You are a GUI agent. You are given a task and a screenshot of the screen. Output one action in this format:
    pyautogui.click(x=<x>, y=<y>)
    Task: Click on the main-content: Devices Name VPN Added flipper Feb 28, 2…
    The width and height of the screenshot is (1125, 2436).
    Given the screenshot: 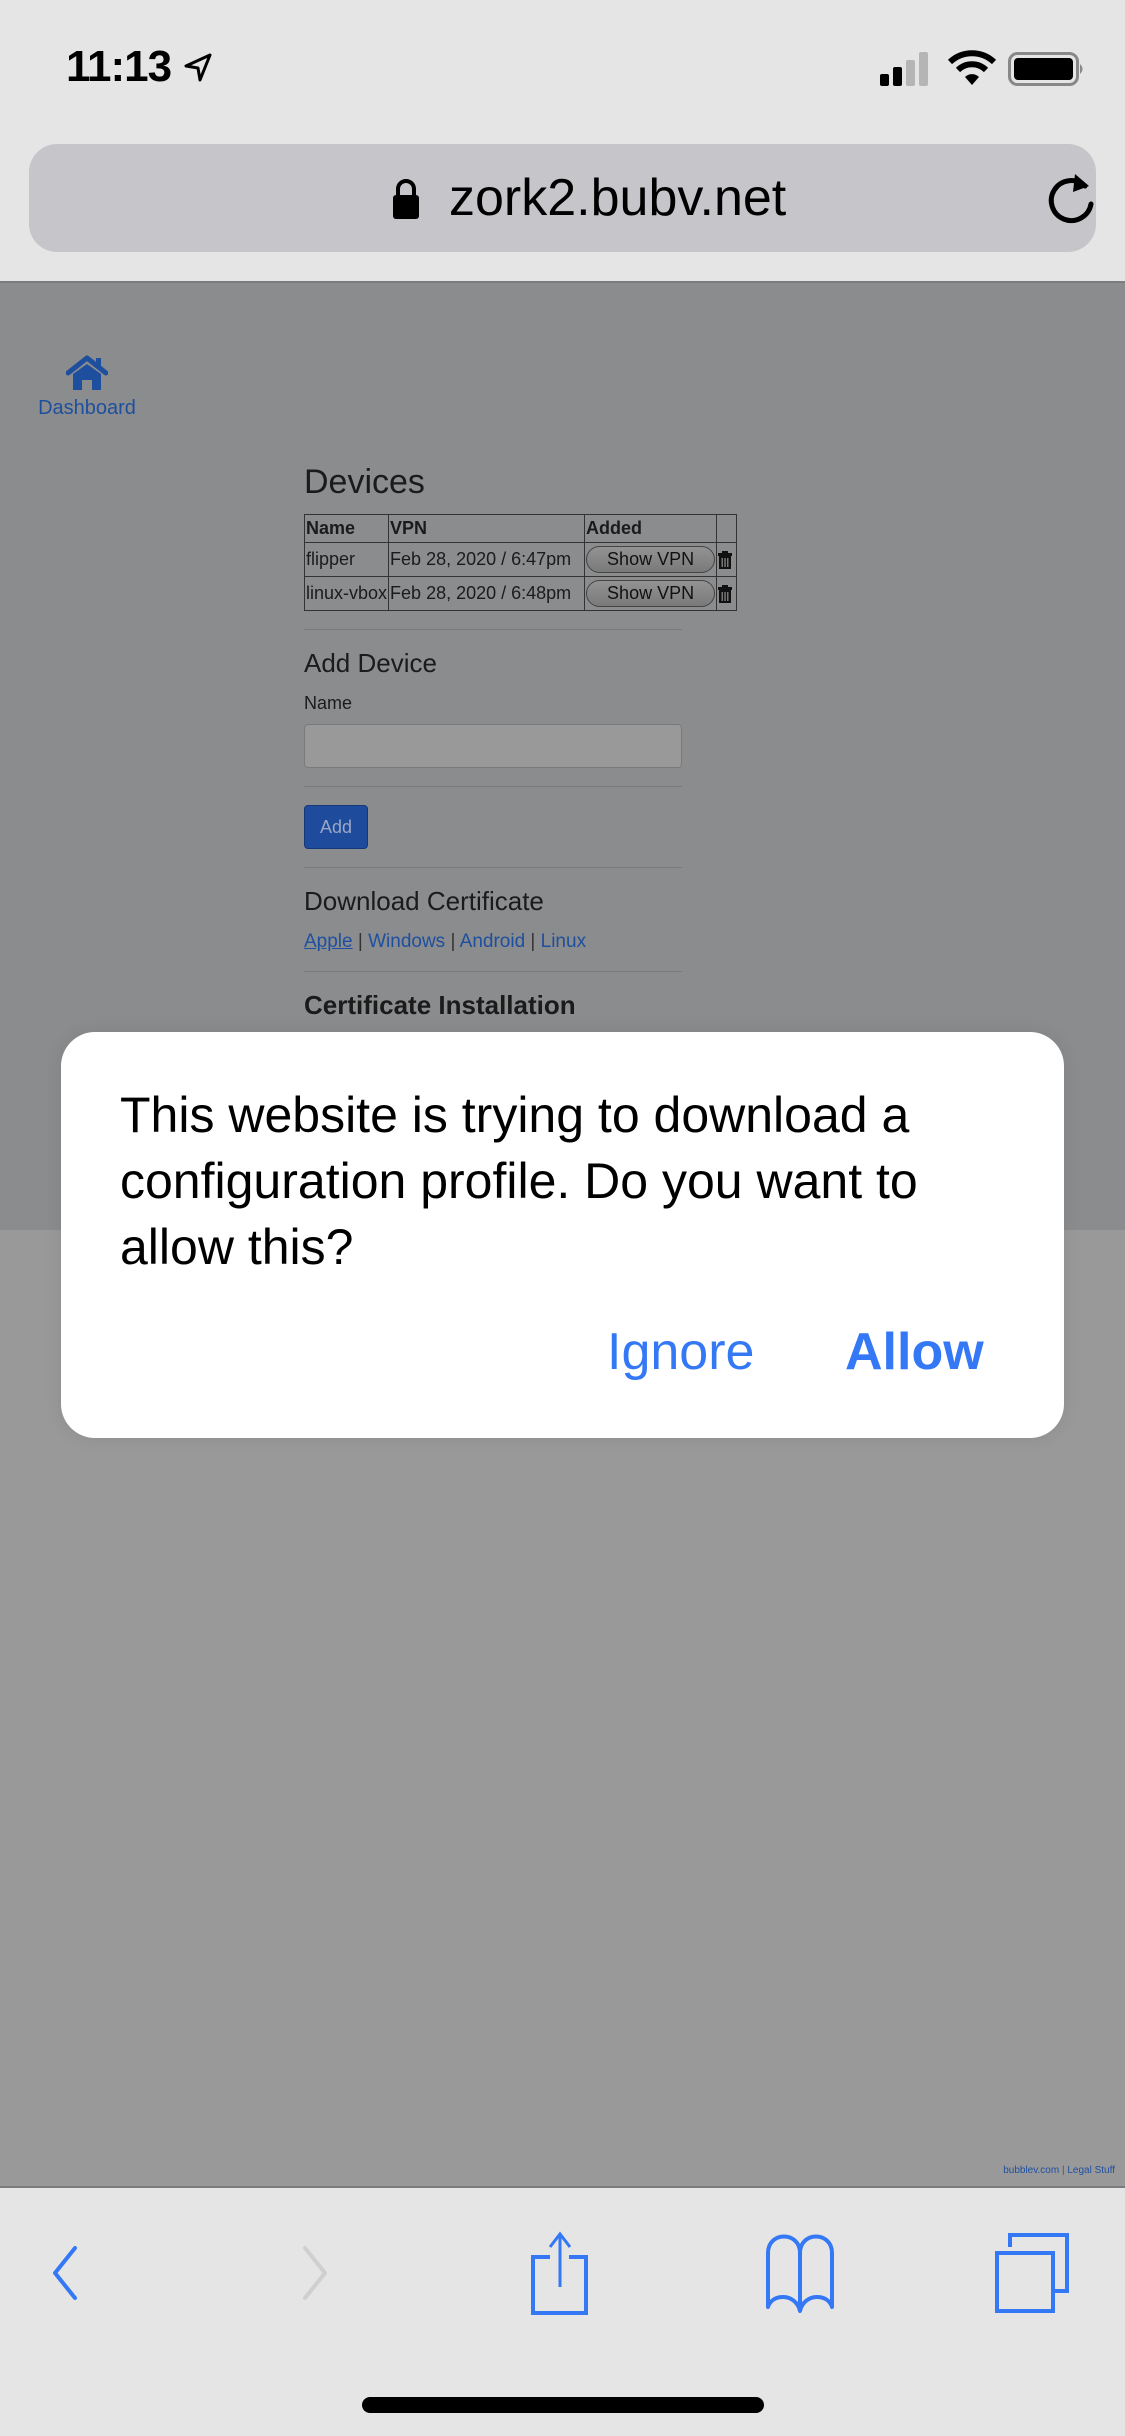 What is the action you would take?
    pyautogui.click(x=523, y=742)
    